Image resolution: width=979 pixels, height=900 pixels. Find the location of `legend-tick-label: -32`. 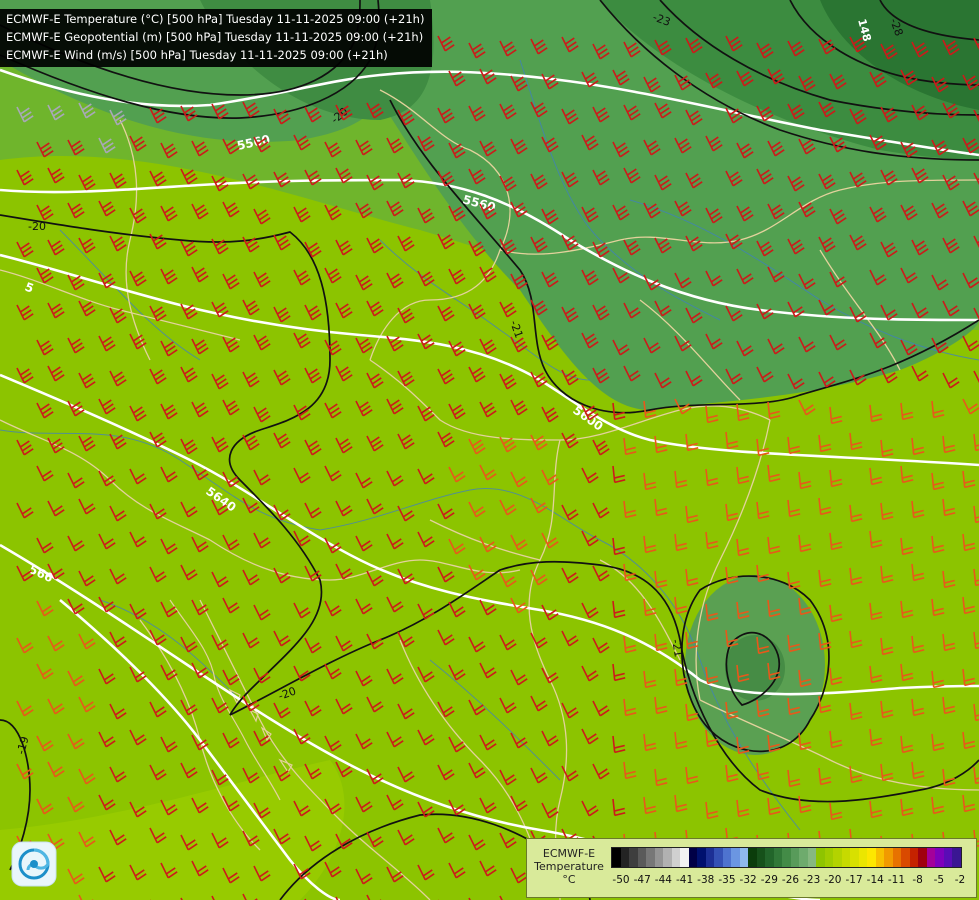

legend-tick-label: -32 is located at coordinates (748, 880).